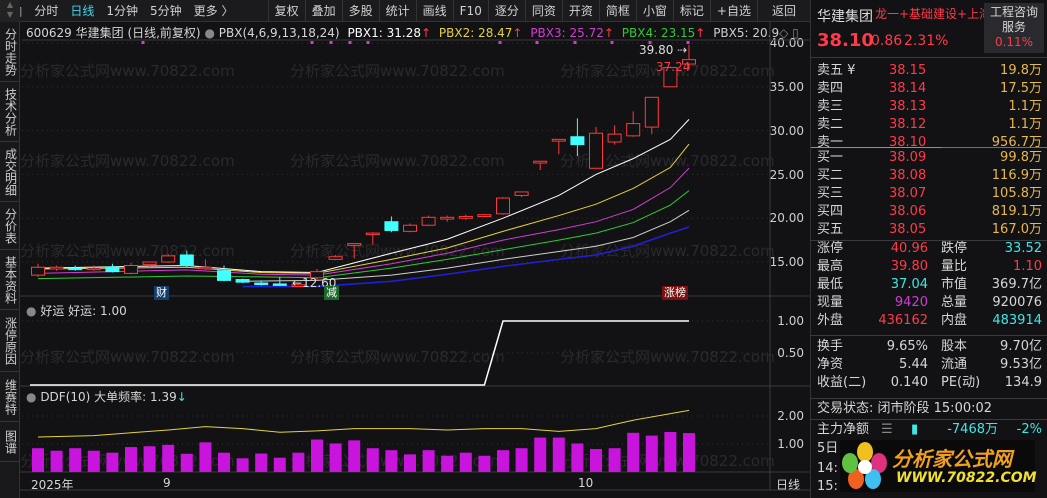 The height and width of the screenshot is (498, 1047). I want to click on stat-value: 436162, so click(903, 320).